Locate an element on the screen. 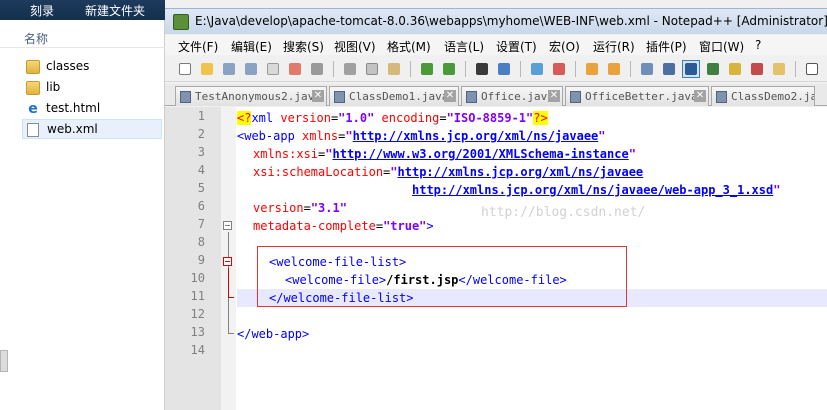  replace-button is located at coordinates (504, 69).